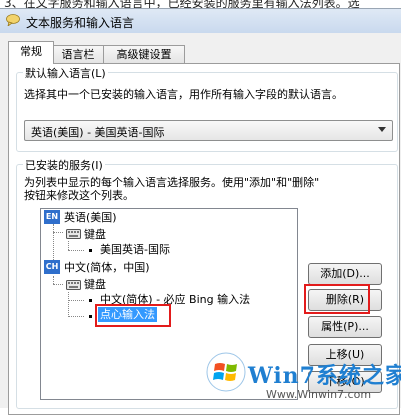 The width and height of the screenshot is (401, 415). I want to click on installed-services-description-1: 为列表中显示的每个输入语言选择服务。使用"添加"和"删除", so click(172, 182).